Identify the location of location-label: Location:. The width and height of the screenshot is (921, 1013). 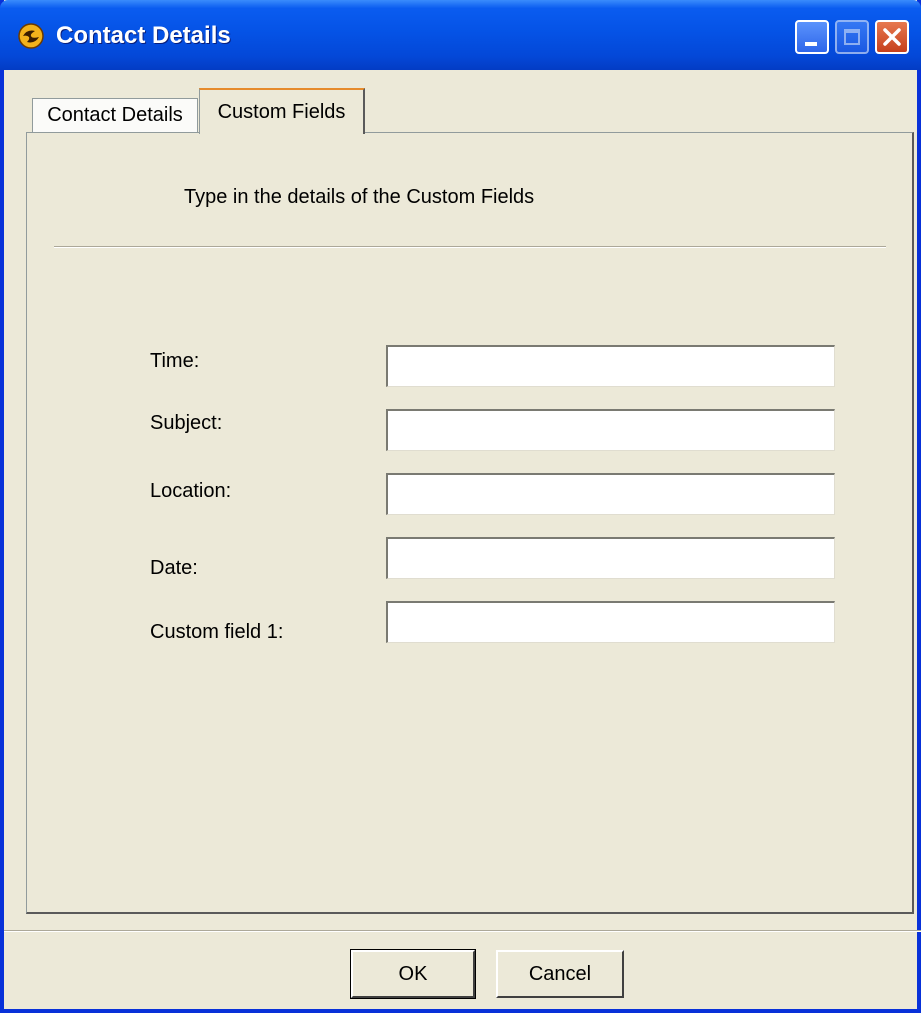
(191, 491).